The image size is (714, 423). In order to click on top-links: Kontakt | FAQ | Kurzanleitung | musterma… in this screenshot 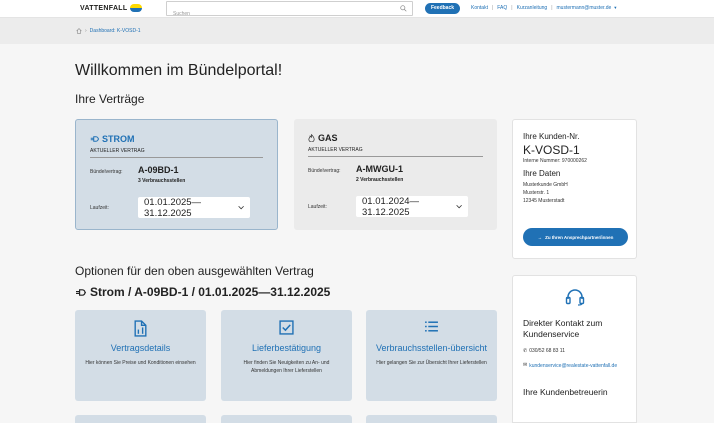, I will do `click(544, 8)`.